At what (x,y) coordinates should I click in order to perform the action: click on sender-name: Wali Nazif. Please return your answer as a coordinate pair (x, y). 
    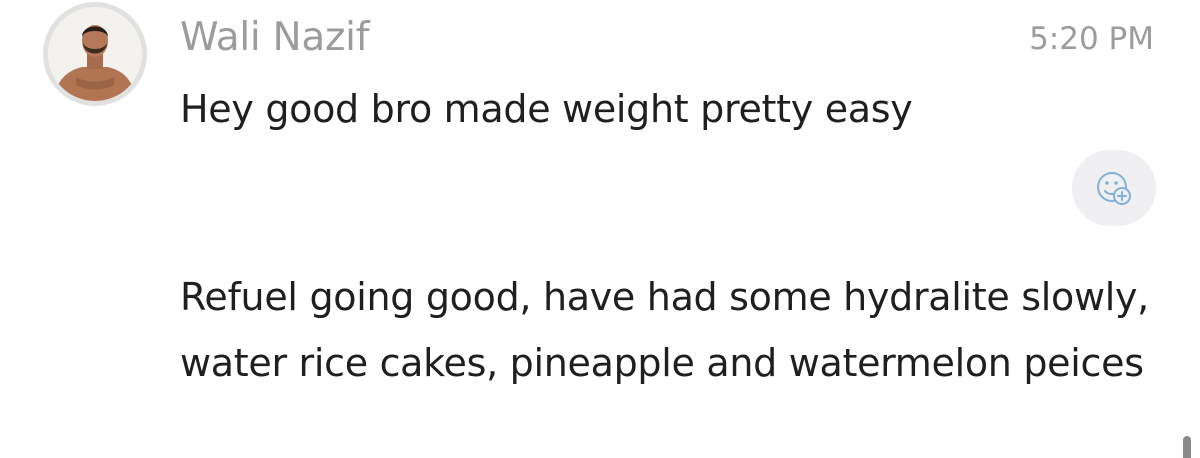
    Looking at the image, I should click on (274, 38).